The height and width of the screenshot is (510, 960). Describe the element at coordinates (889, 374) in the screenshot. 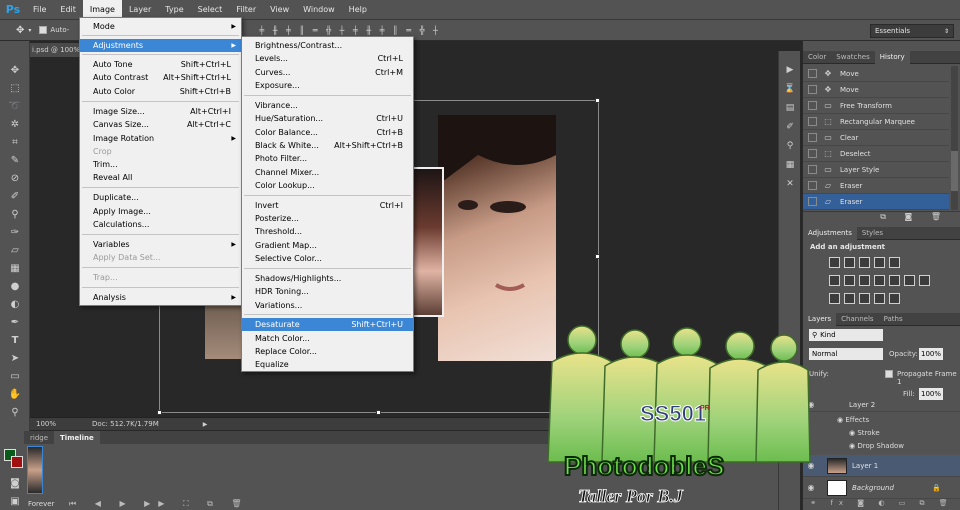

I see `propagate-checkbox` at that location.